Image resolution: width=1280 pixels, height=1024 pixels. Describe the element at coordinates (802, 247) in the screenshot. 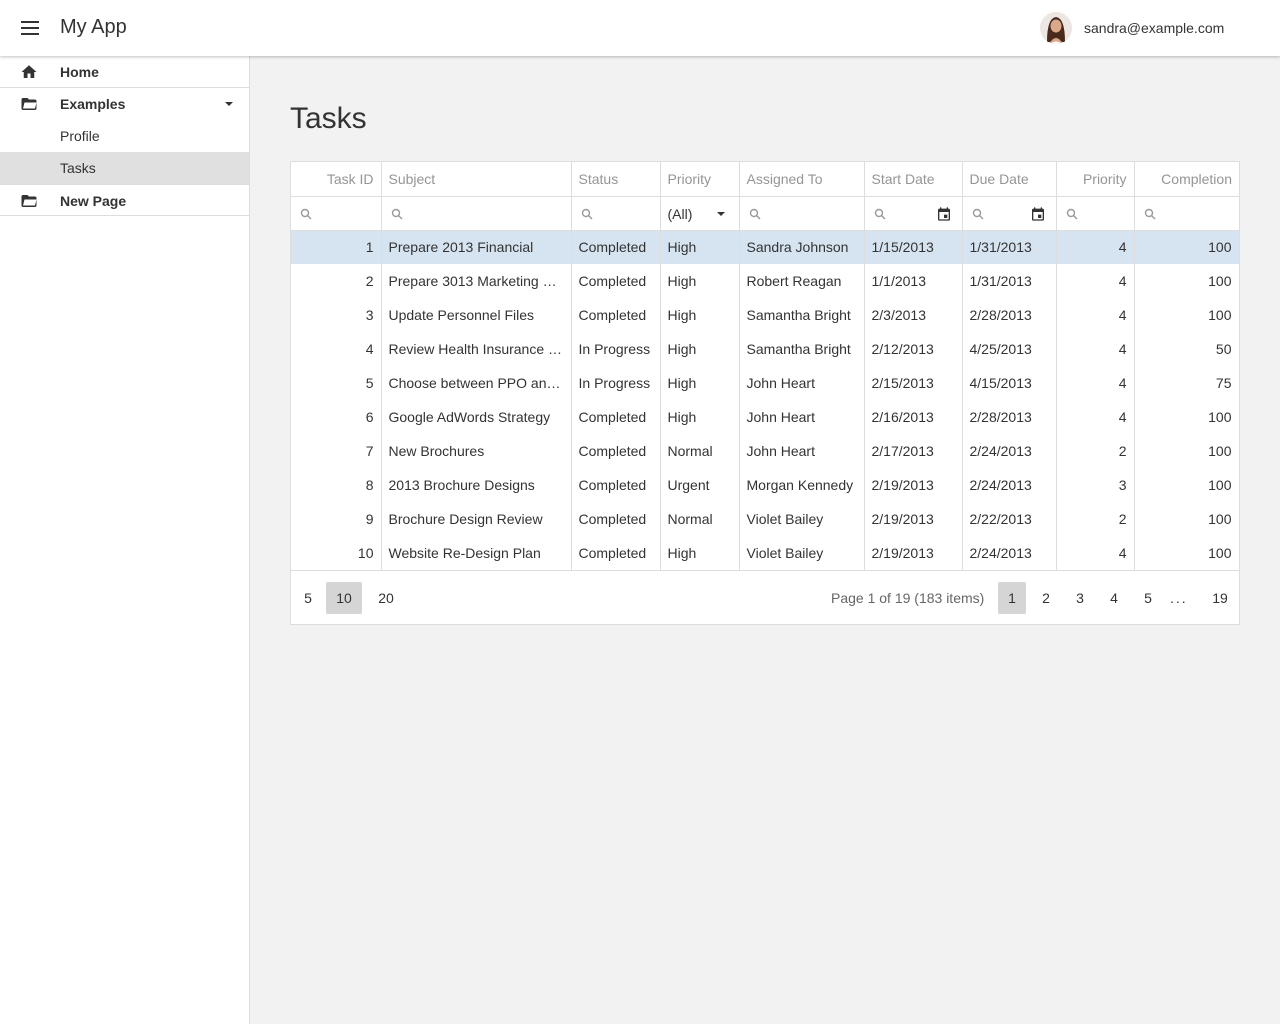

I see `cell-assigned-to: Sandra Johnson` at that location.